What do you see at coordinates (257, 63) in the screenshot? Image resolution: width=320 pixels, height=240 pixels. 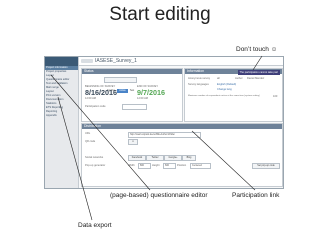 I see `arrow-dont-touch` at bounding box center [257, 63].